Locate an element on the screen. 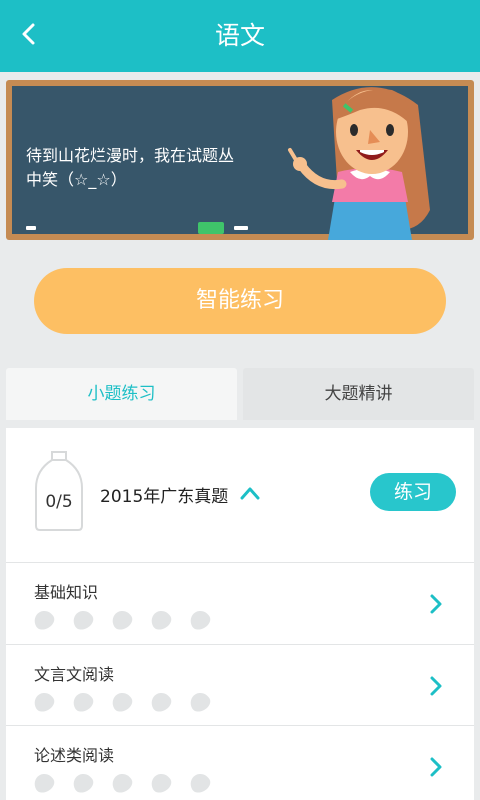 This screenshot has width=480, height=800. list-item: 文言文阅读 is located at coordinates (240, 685).